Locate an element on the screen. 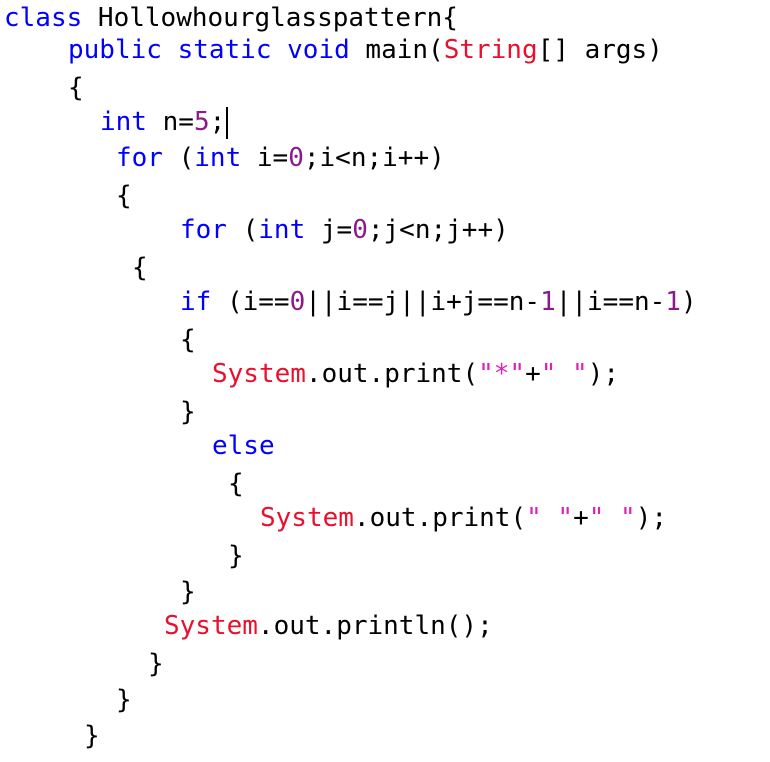  code-line: else is located at coordinates (243, 446).